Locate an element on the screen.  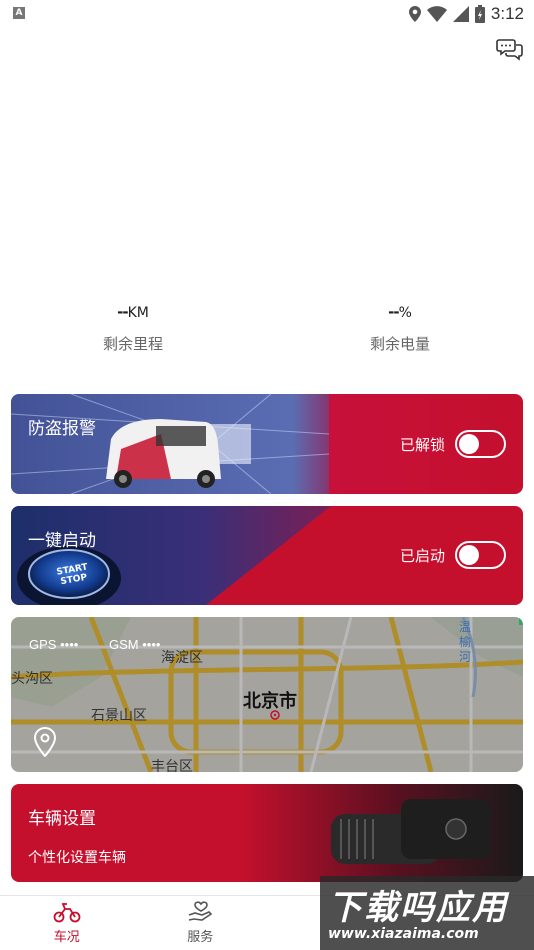
mileage-stat: --KM 剩余里程 is located at coordinates (133, 328).